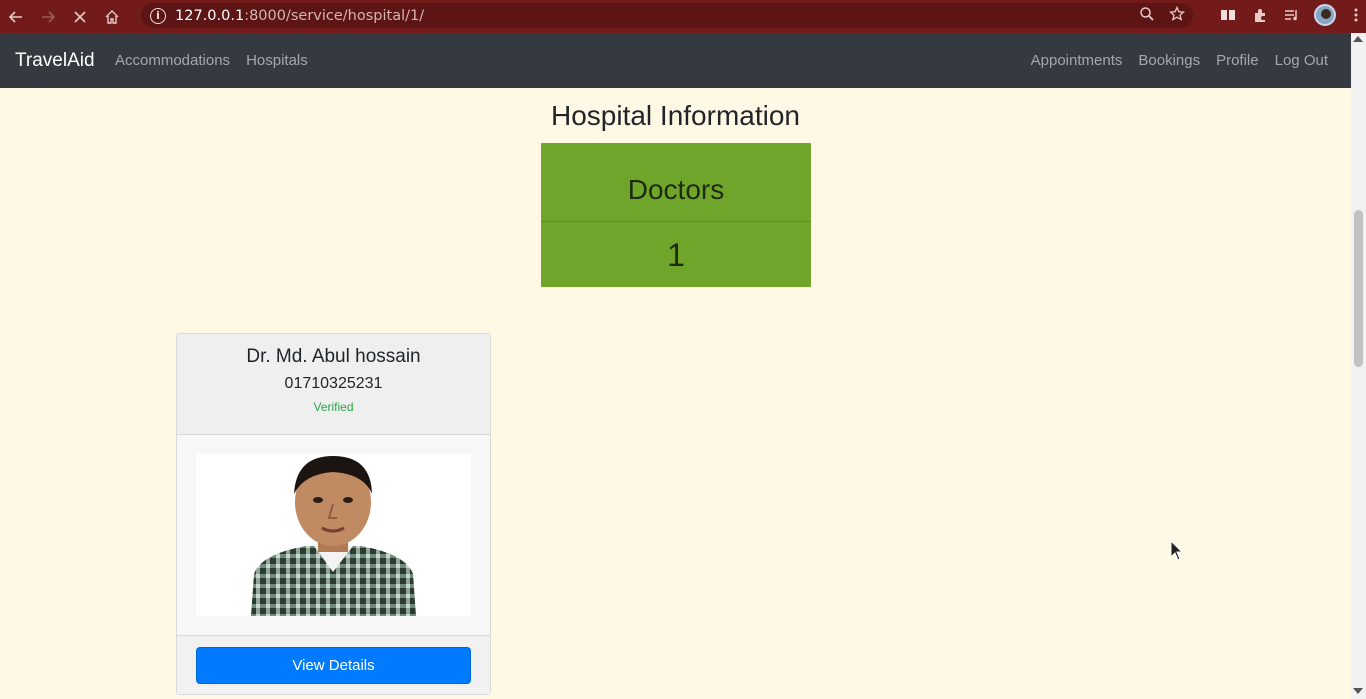 This screenshot has width=1366, height=699. I want to click on doctor-photo, so click(333, 535).